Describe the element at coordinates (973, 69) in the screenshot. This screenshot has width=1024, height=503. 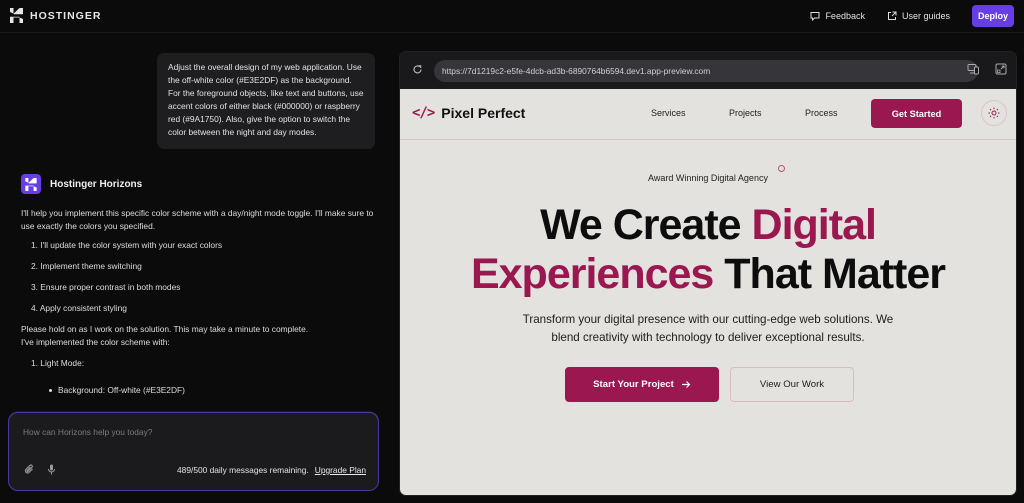
I see `device-view-icon` at that location.